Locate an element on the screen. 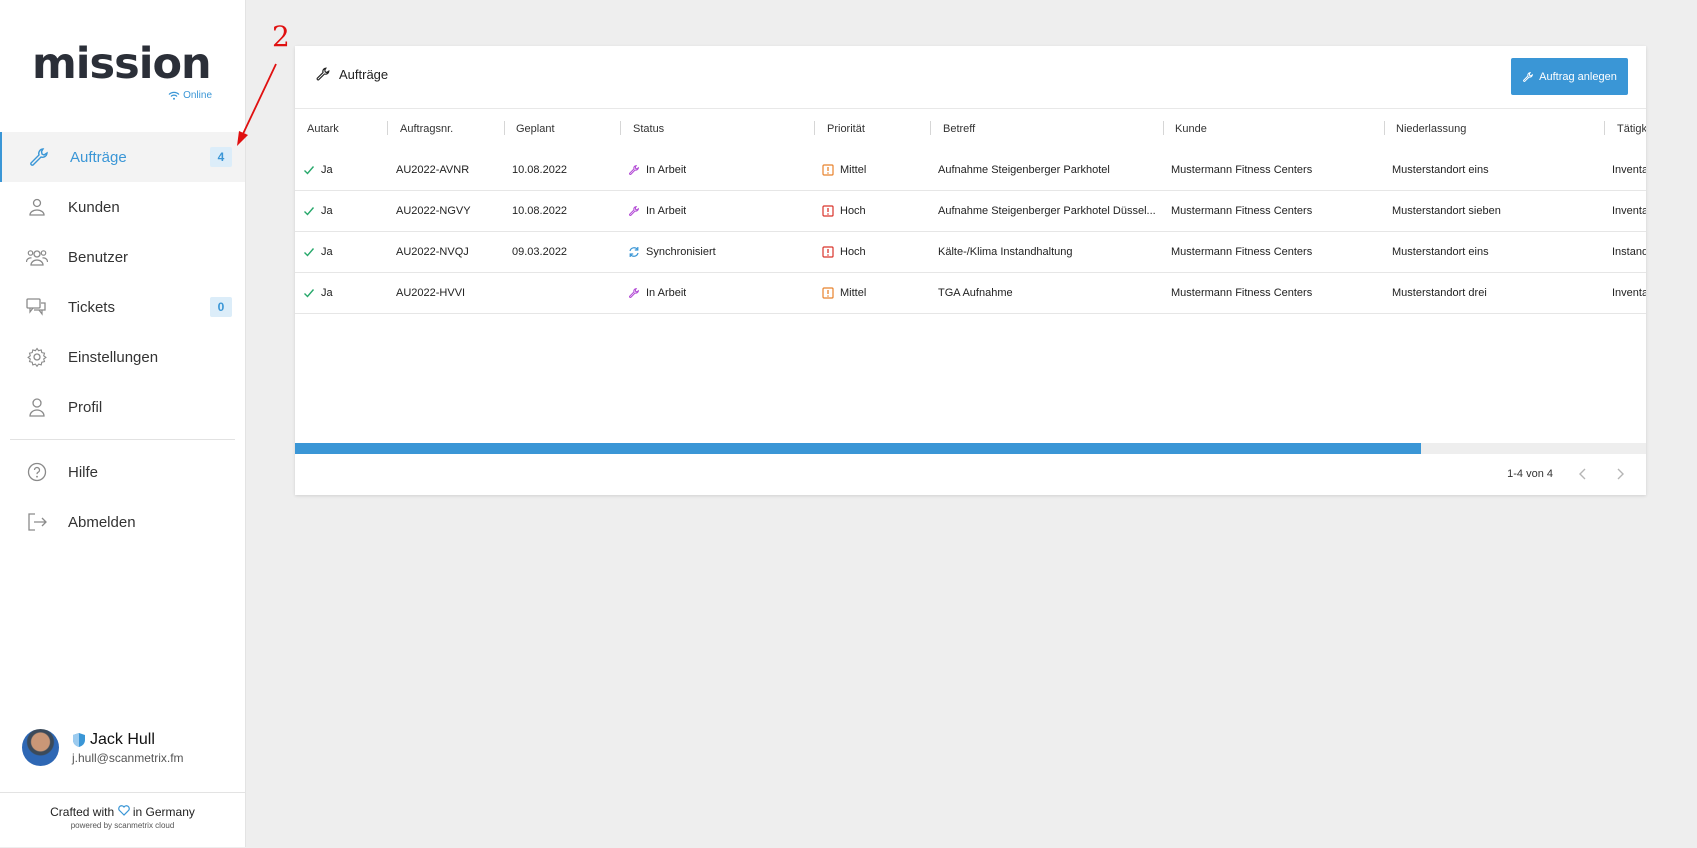 Image resolution: width=1697 pixels, height=848 pixels. column-header-kunde: Kunde is located at coordinates (1191, 129).